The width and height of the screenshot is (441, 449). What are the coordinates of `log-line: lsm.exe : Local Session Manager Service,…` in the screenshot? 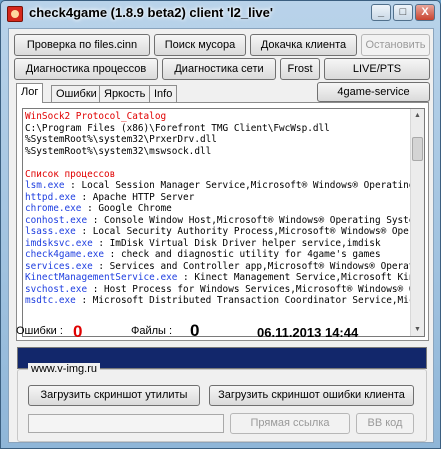 It's located at (218, 186).